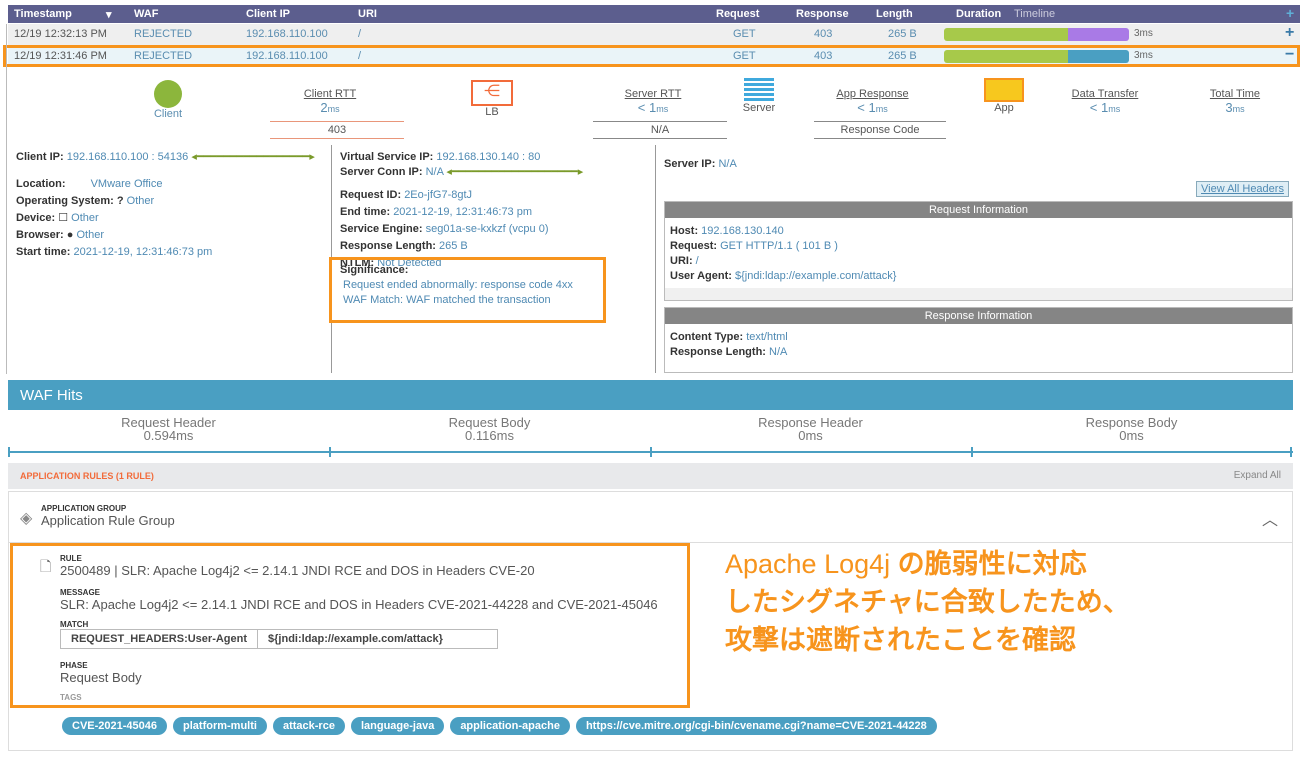  Describe the element at coordinates (1034, 14) in the screenshot. I see `col-timeline: Timeline` at that location.